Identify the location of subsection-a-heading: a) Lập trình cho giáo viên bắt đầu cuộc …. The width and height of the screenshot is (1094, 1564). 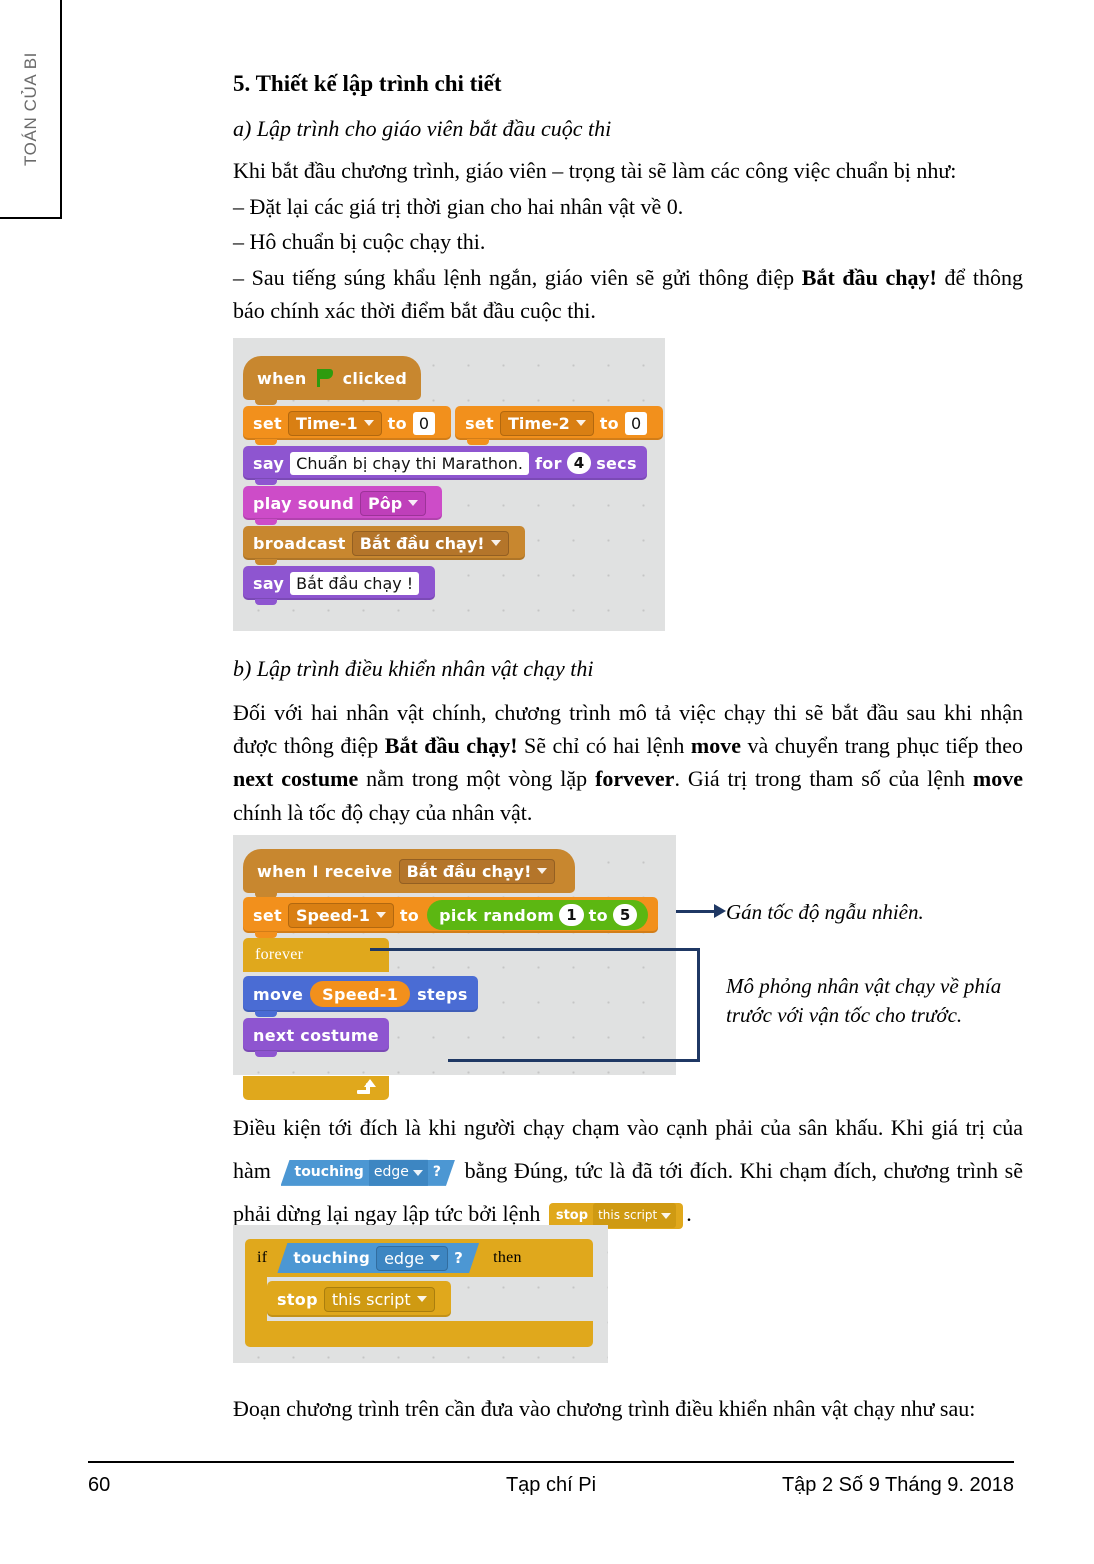
(422, 128).